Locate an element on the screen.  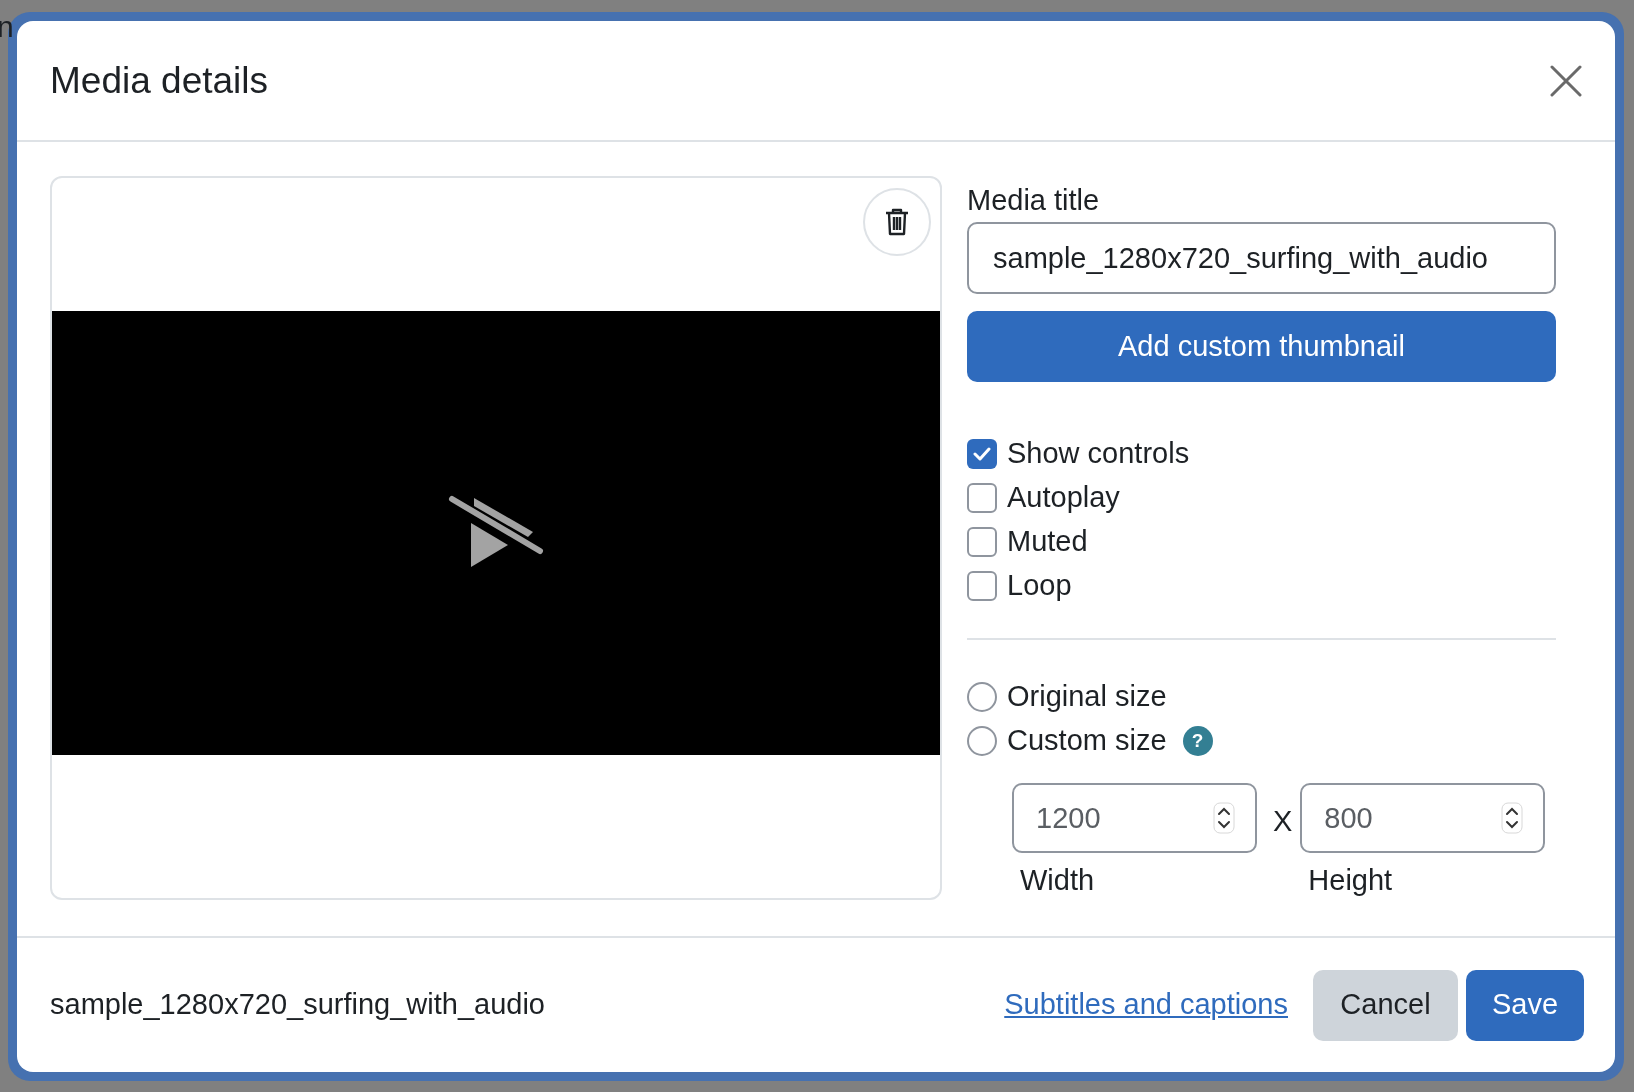
number-field: 1200 is located at coordinates (1134, 818).